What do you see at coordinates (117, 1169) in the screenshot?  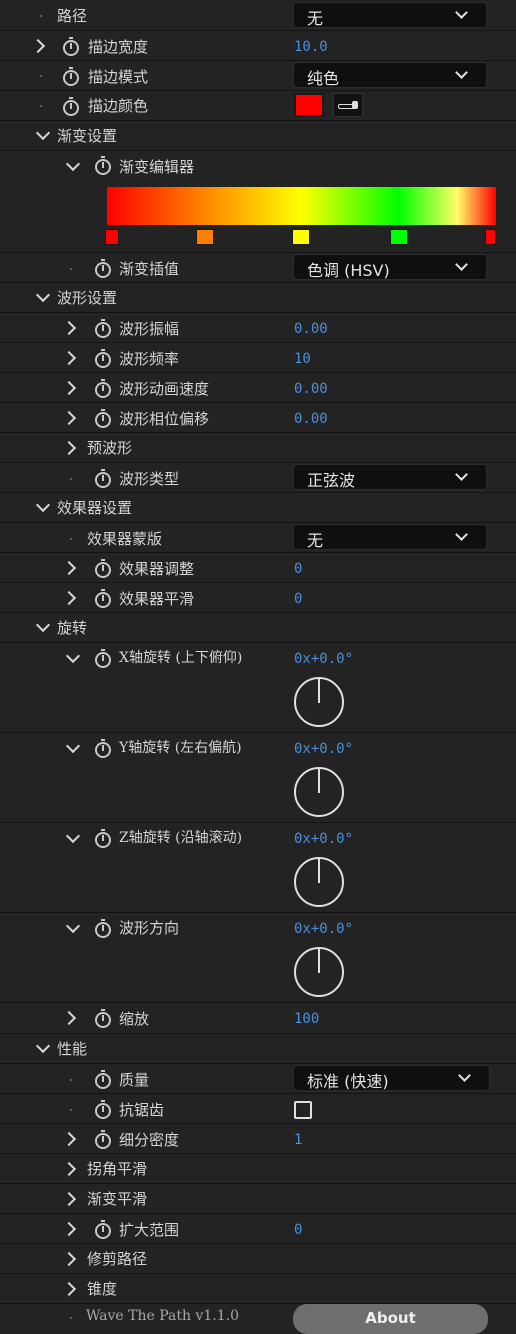 I see `corner-smooth-label: 拐角平滑` at bounding box center [117, 1169].